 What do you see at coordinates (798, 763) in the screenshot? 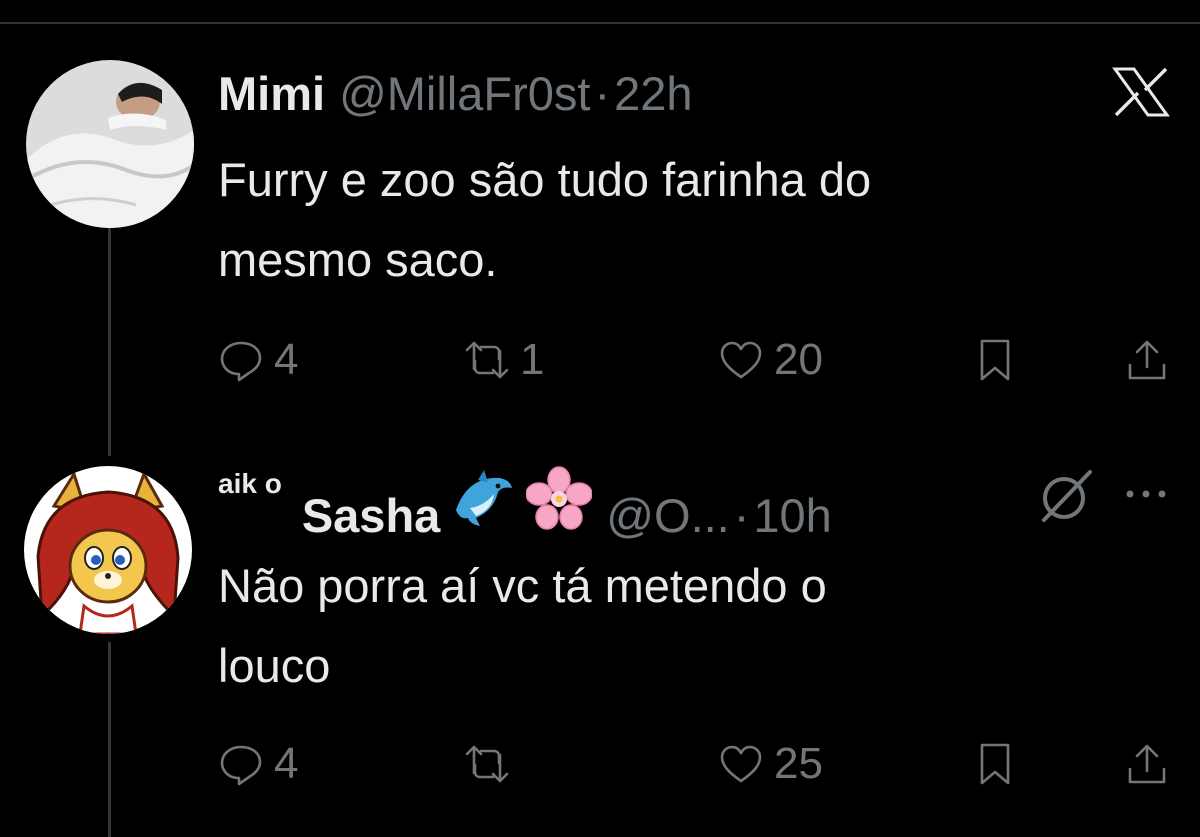
I see `like-count: 25` at bounding box center [798, 763].